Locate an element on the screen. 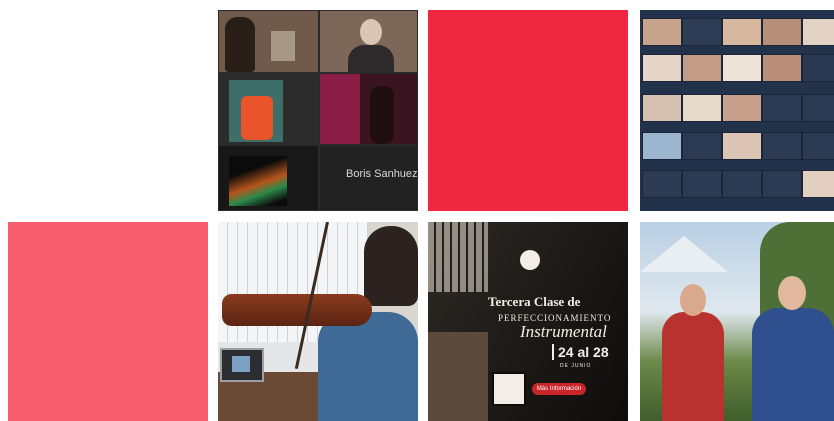 This screenshot has width=834, height=421. poster-title-line1: Tercera Clase de is located at coordinates (534, 301).